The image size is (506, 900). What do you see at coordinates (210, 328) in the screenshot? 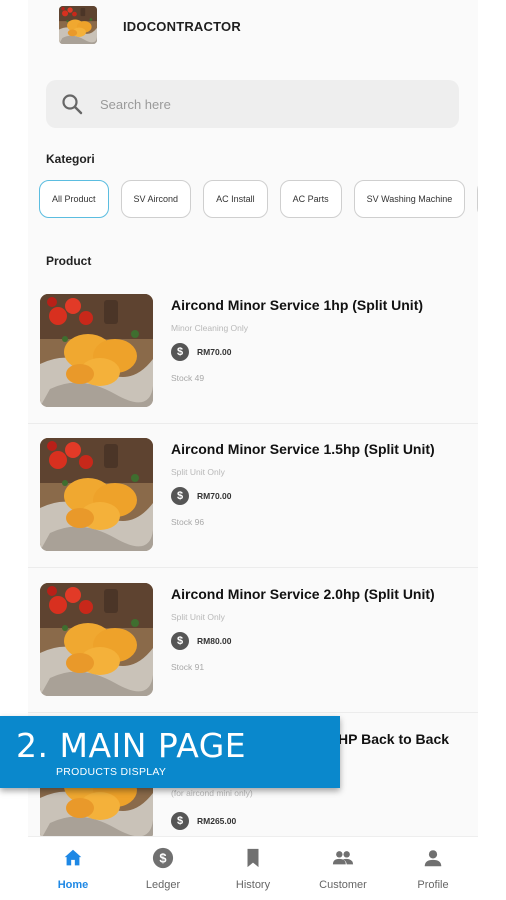
I see `product-description: Minor Cleaning Only` at bounding box center [210, 328].